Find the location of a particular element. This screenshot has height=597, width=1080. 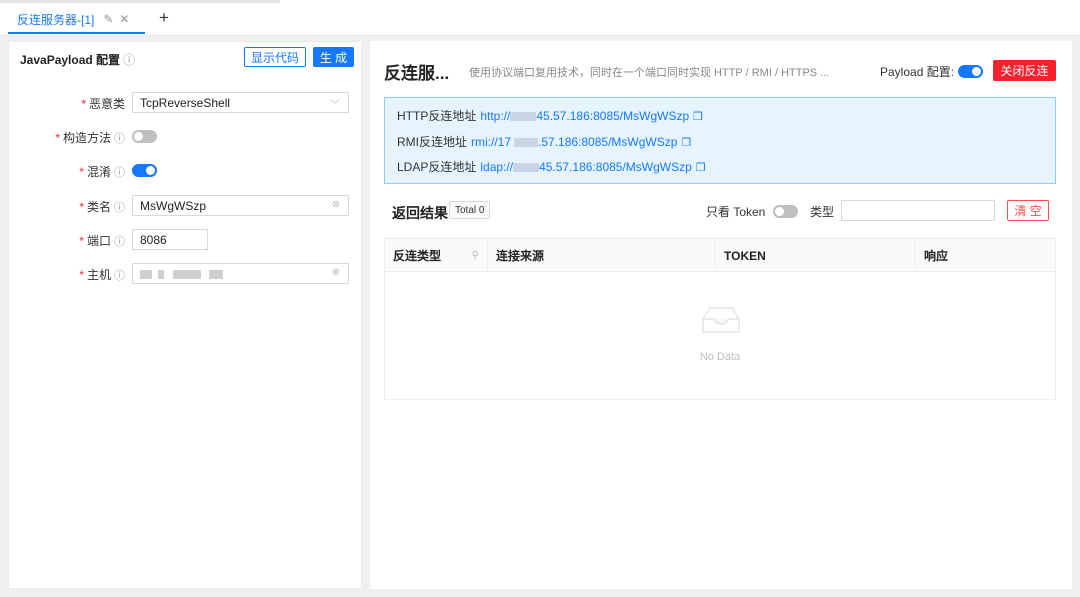

token-only-label: 只看 Token is located at coordinates (736, 212).